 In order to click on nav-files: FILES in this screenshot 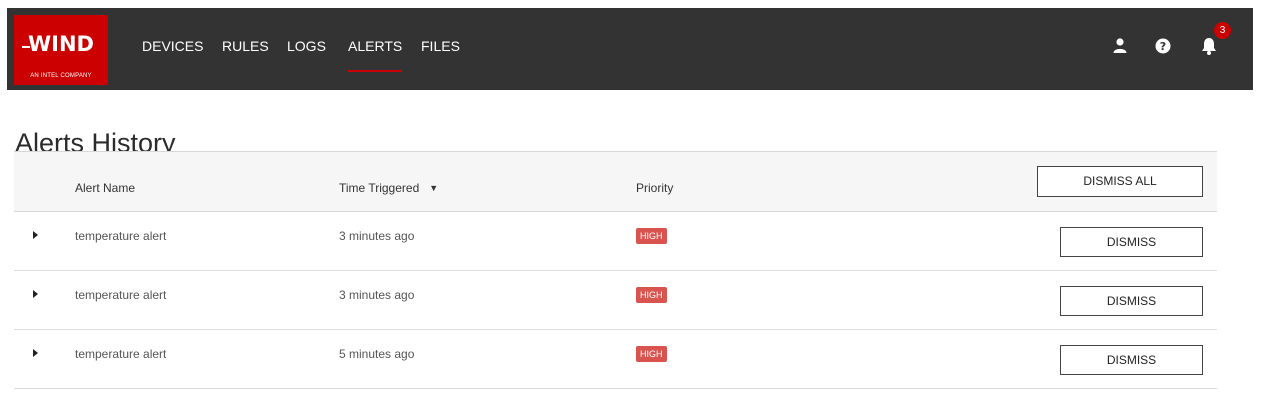, I will do `click(440, 46)`.